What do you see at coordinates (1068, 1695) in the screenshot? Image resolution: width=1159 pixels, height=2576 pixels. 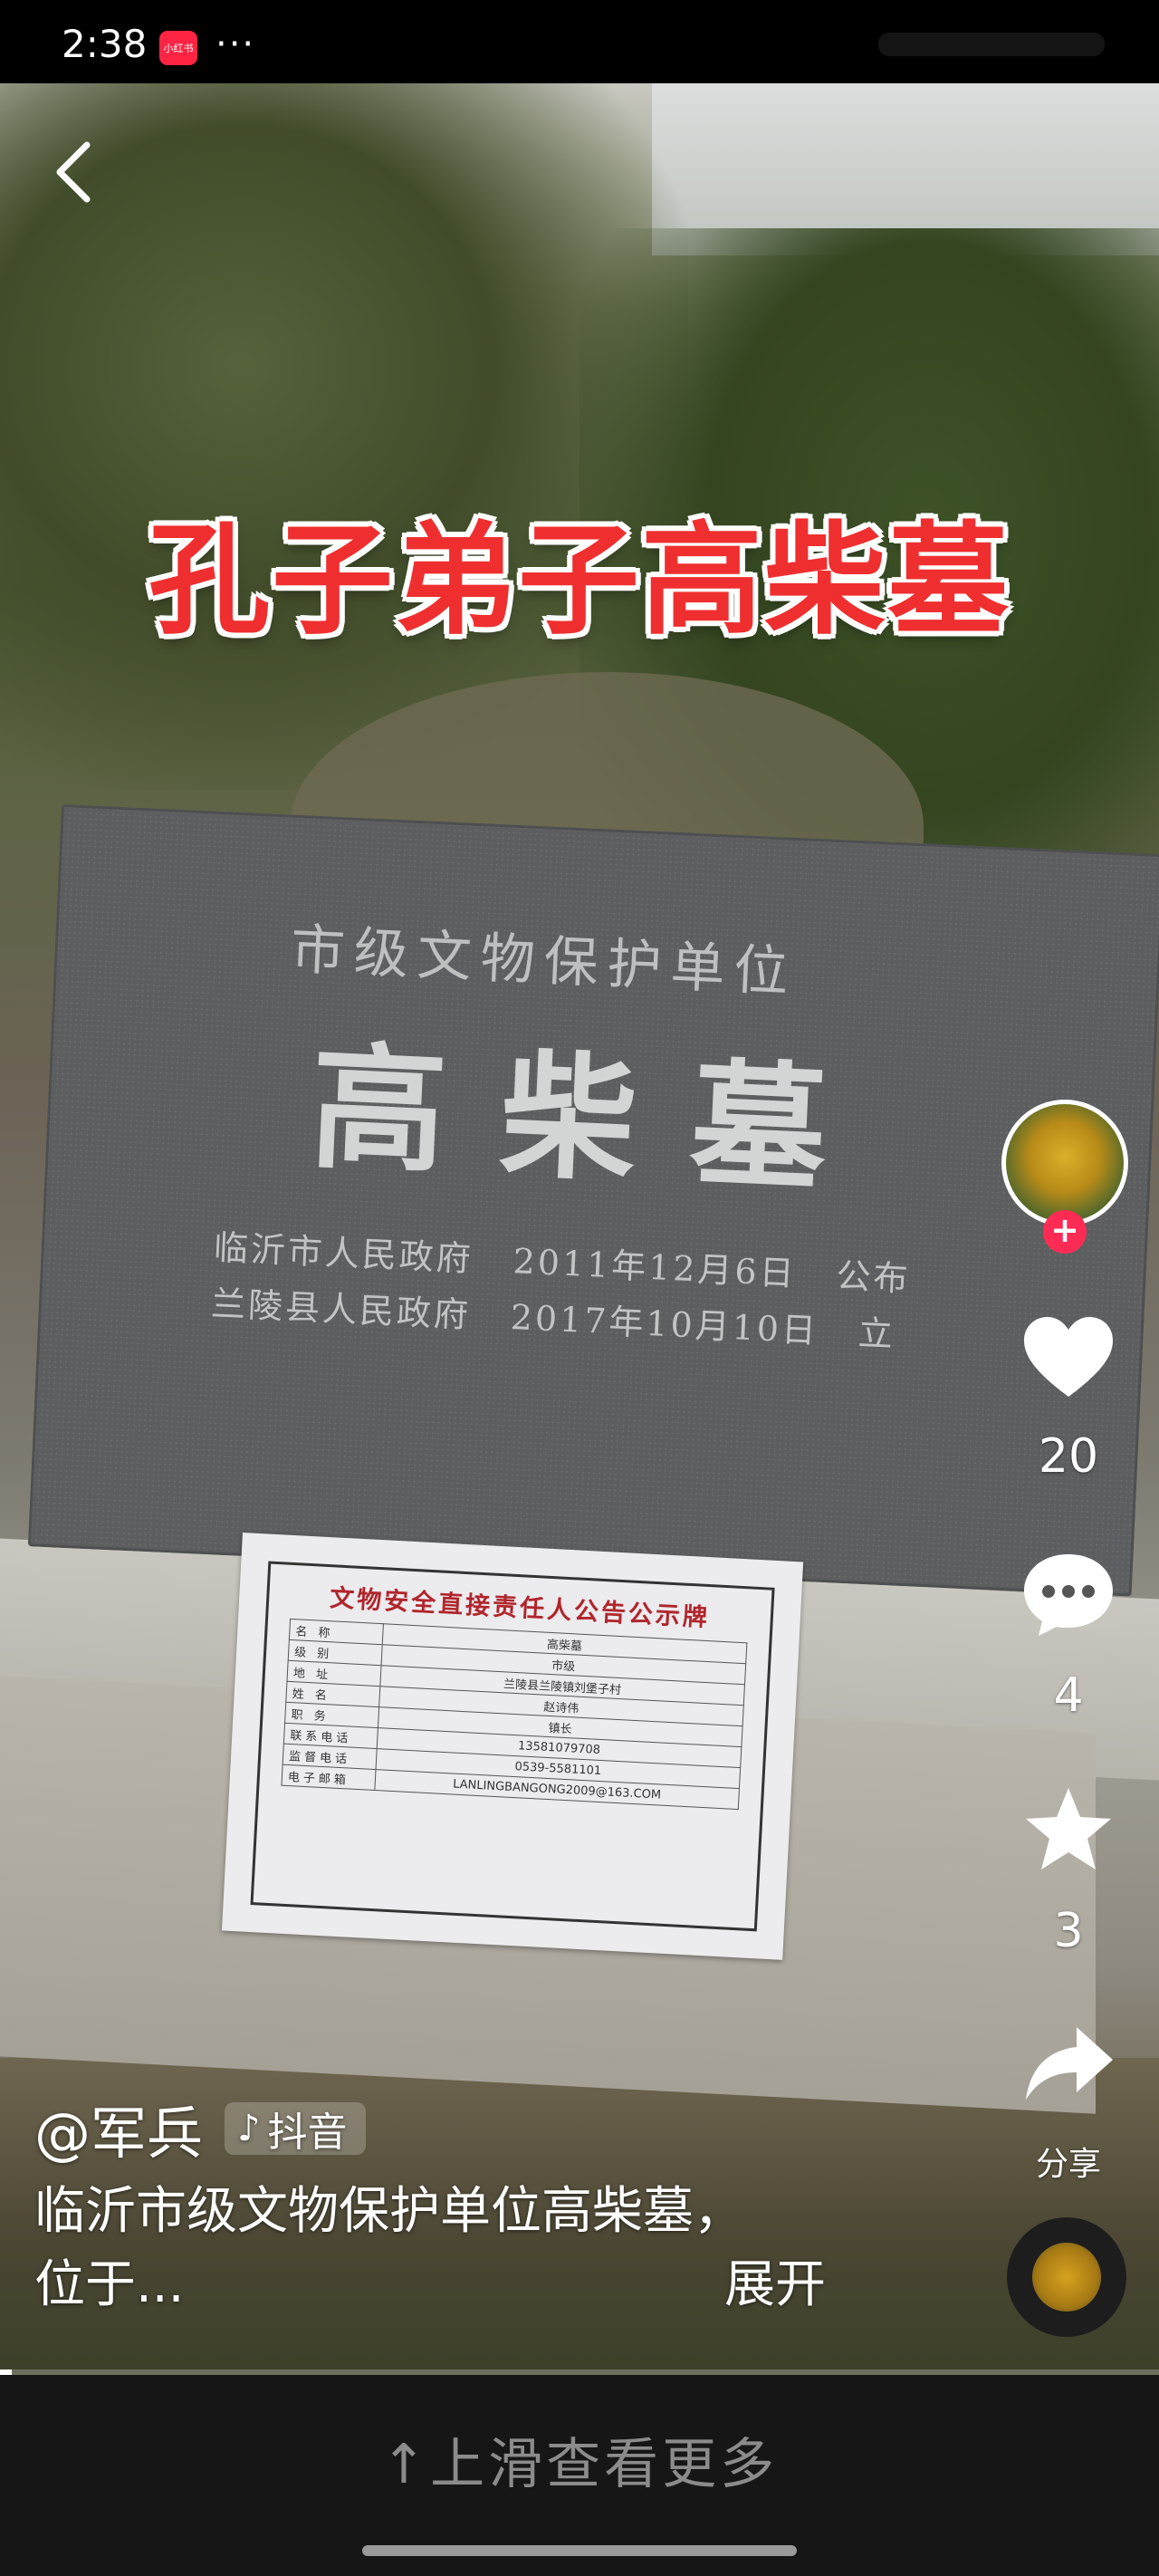 I see `comment-count: 4` at bounding box center [1068, 1695].